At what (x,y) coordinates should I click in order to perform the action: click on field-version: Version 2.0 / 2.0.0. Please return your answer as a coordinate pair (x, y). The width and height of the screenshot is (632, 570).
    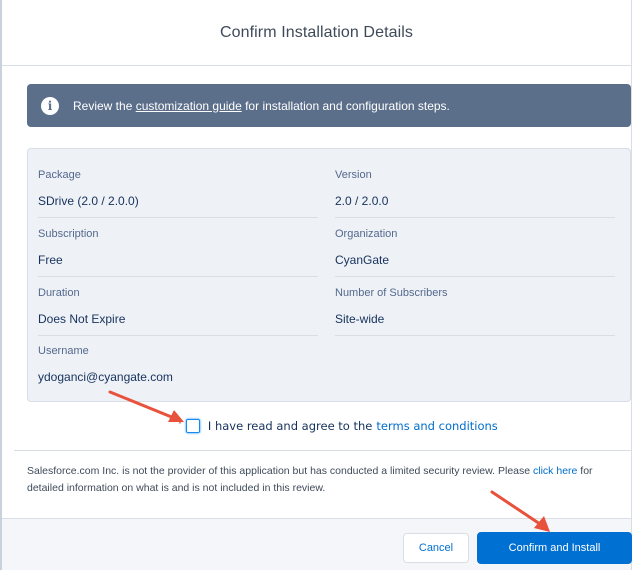
    Looking at the image, I should click on (475, 193).